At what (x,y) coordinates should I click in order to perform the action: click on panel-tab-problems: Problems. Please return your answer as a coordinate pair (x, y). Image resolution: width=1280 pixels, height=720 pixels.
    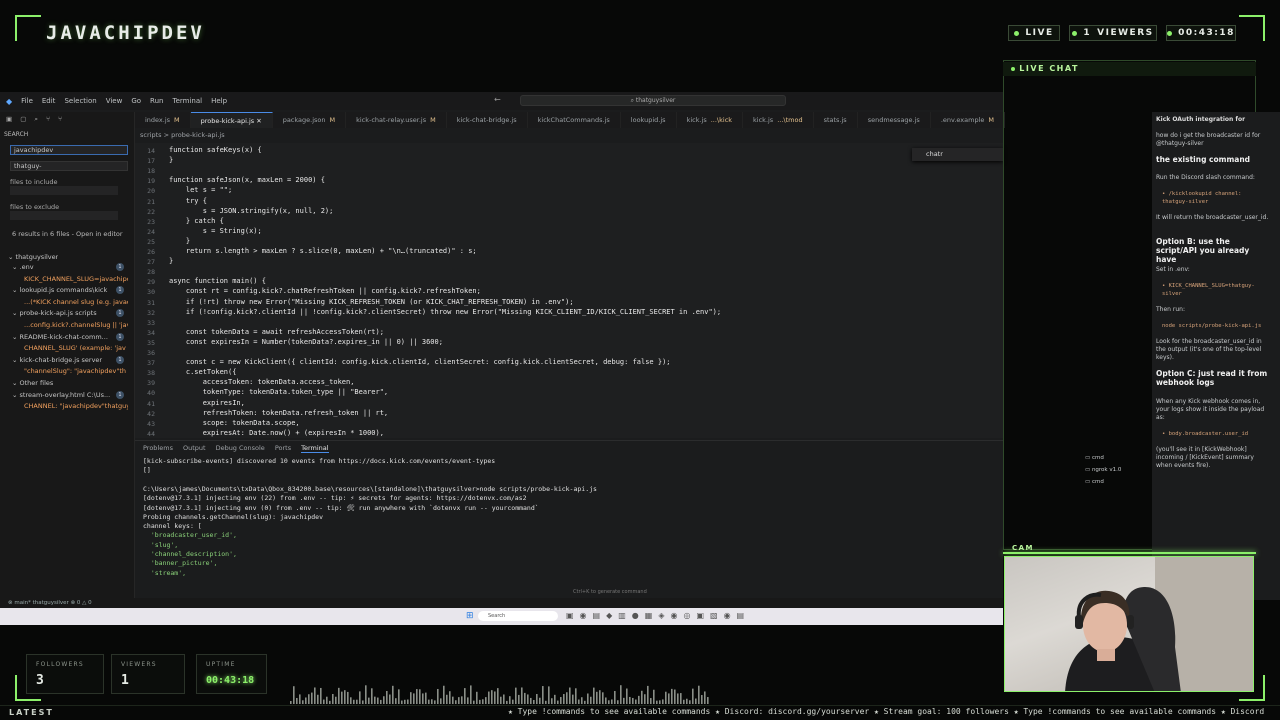
    Looking at the image, I should click on (158, 448).